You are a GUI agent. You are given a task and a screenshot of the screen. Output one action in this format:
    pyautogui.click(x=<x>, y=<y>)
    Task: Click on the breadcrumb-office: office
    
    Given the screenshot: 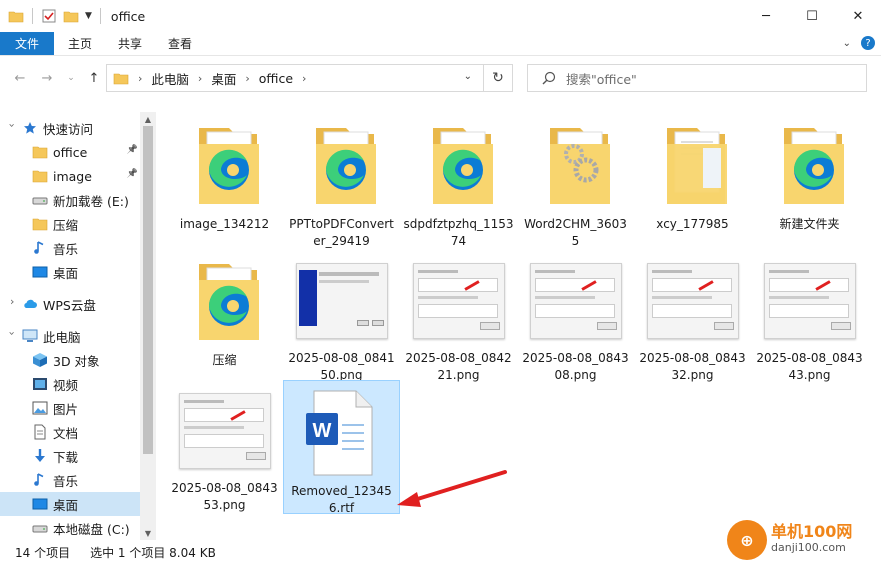 What is the action you would take?
    pyautogui.click(x=276, y=78)
    